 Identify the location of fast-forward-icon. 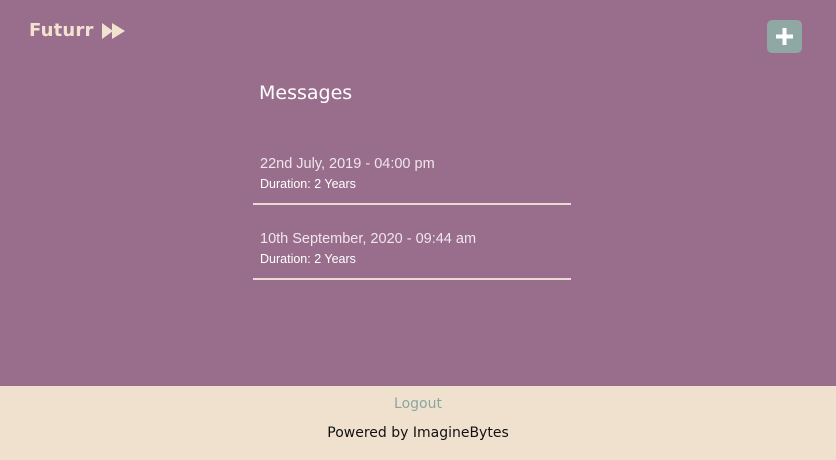
(114, 31).